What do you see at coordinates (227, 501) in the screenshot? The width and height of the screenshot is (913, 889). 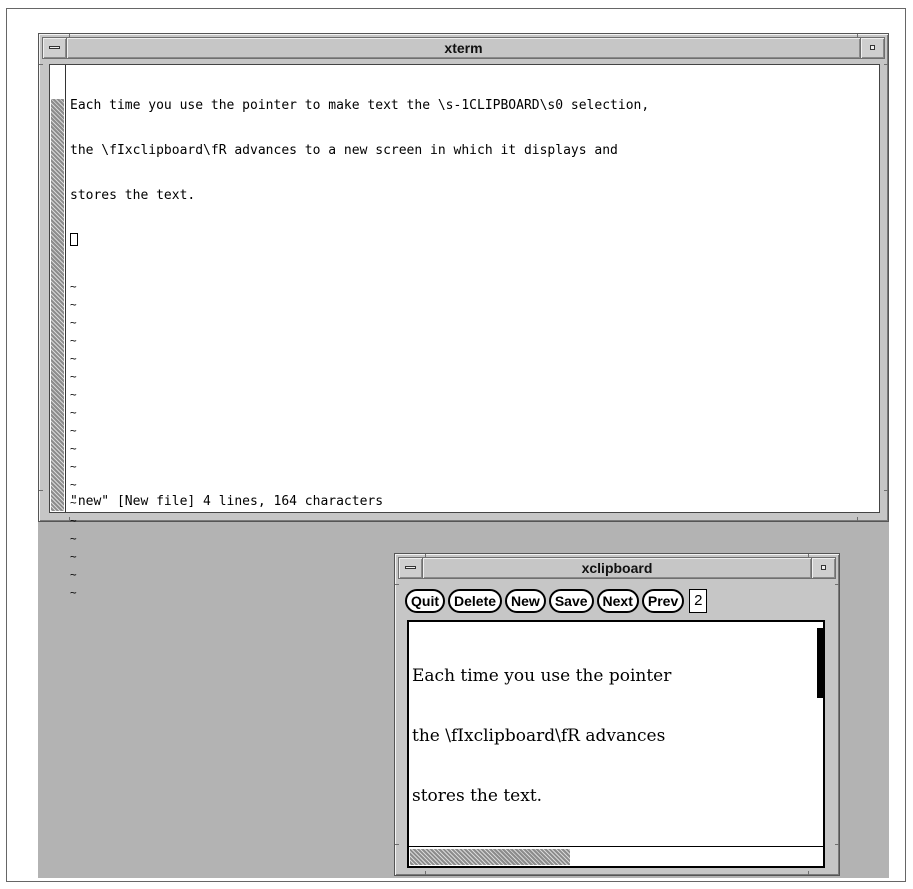 I see `vi-status-line: "new" [New file] 4 lines, 164 characters` at bounding box center [227, 501].